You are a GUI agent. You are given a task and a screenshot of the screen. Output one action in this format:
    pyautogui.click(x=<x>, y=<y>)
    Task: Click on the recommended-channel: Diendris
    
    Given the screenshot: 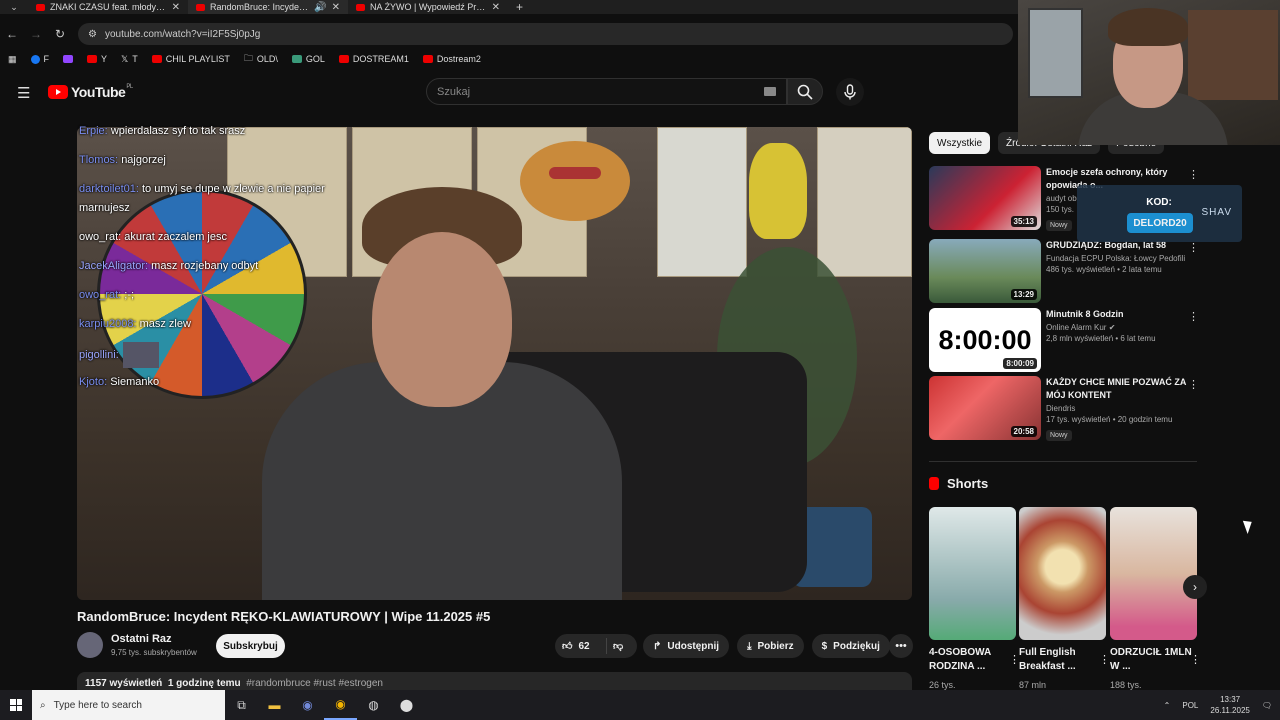 What is the action you would take?
    pyautogui.click(x=1116, y=408)
    